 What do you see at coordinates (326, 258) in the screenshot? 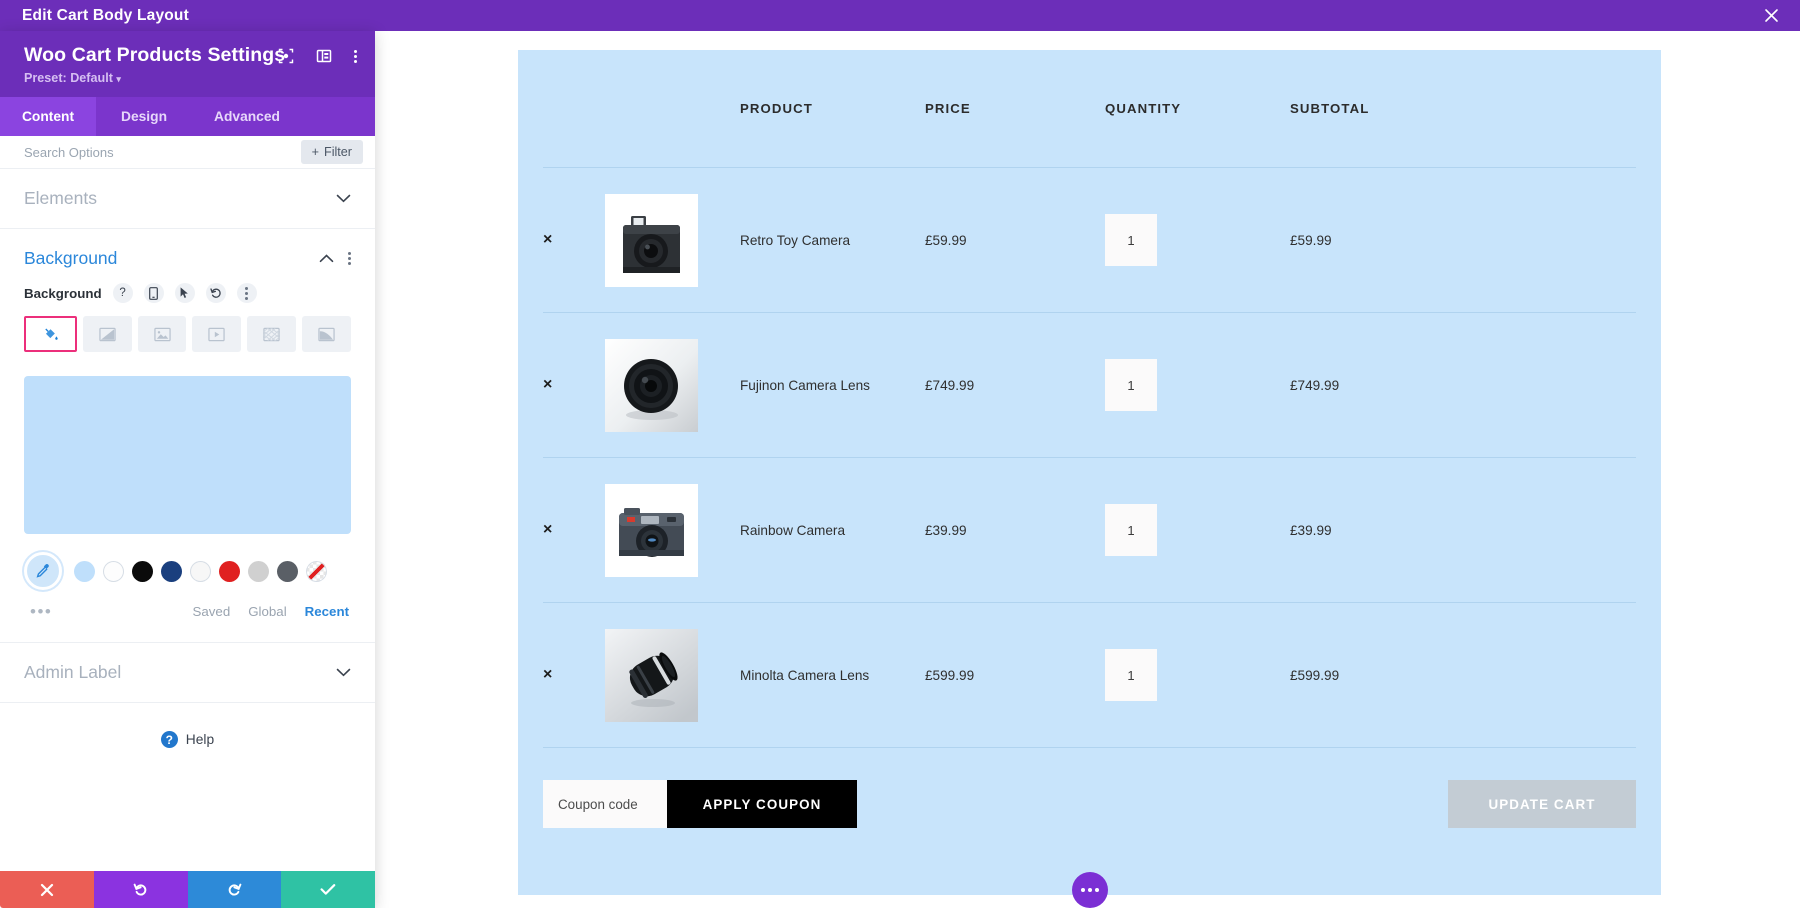
I see `chevron-up-icon` at bounding box center [326, 258].